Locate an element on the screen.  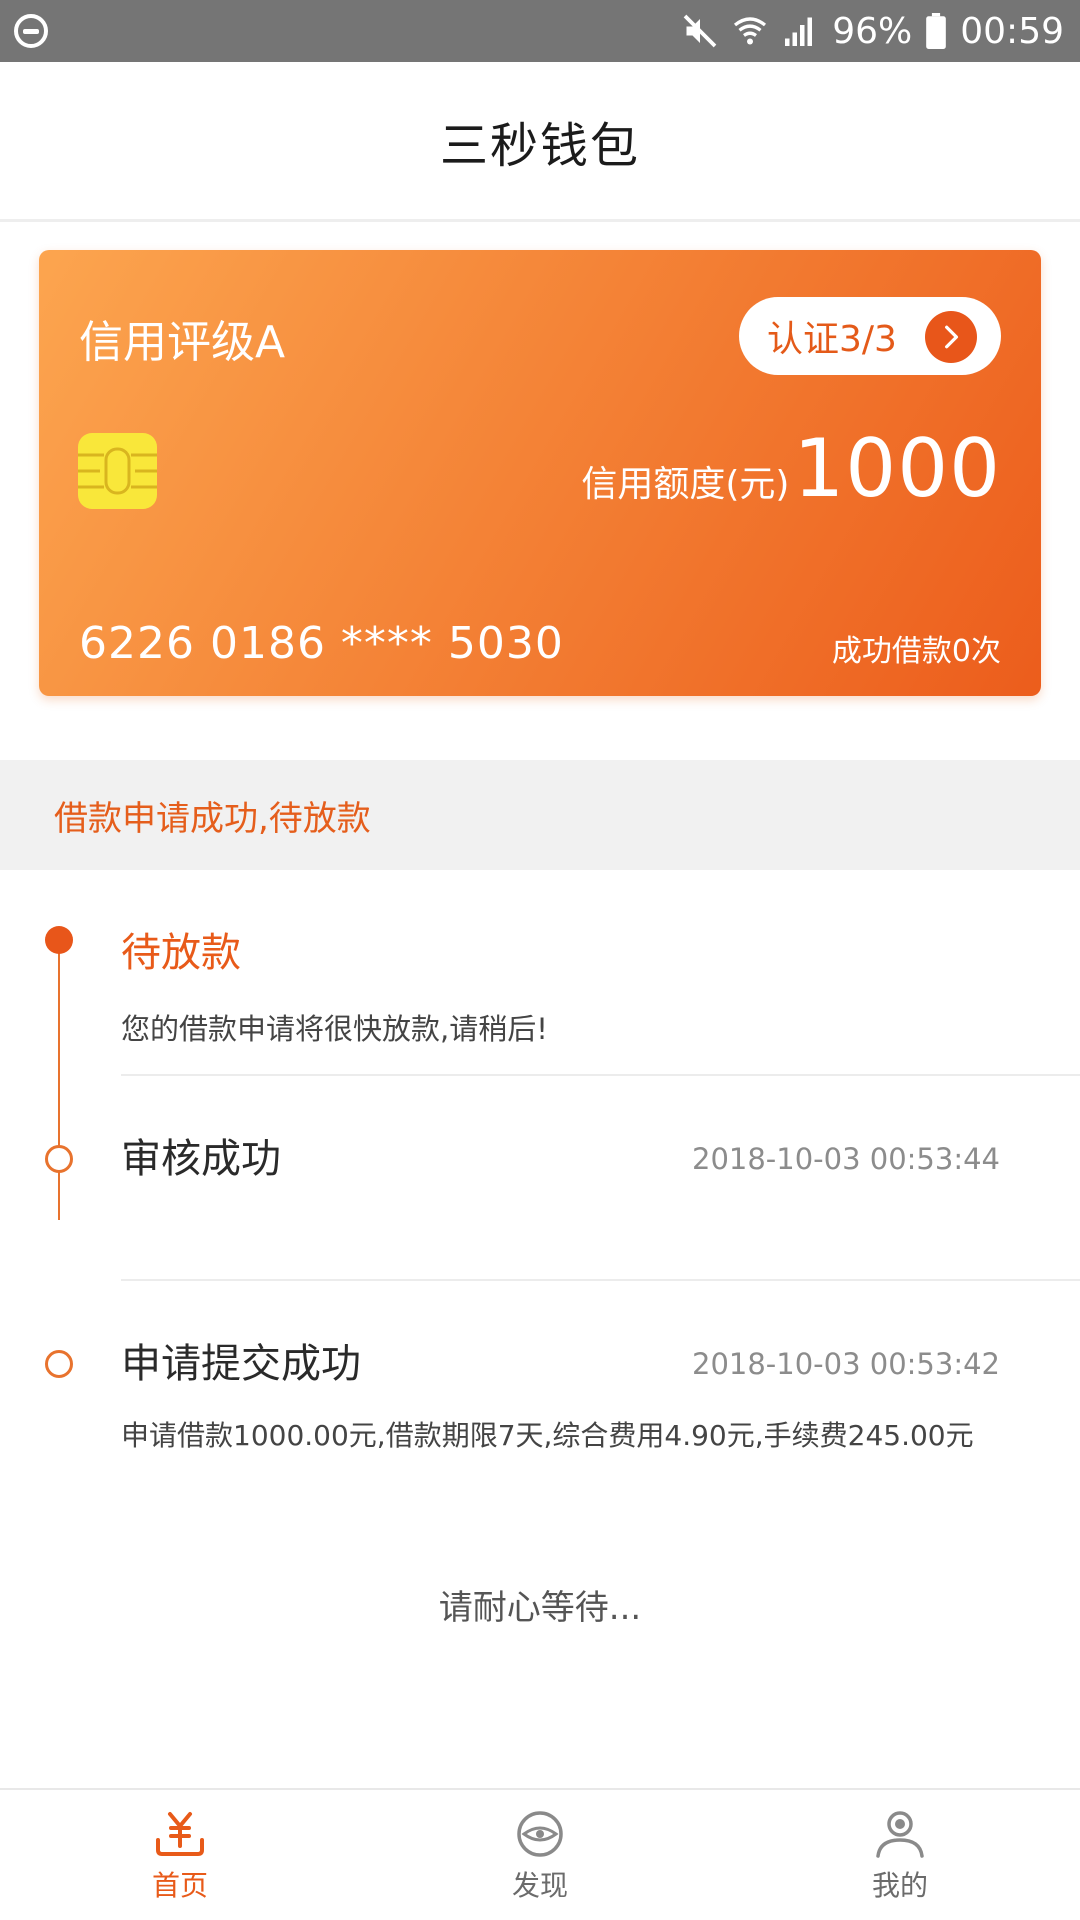
timeline-line is located at coordinates (59, 1080).